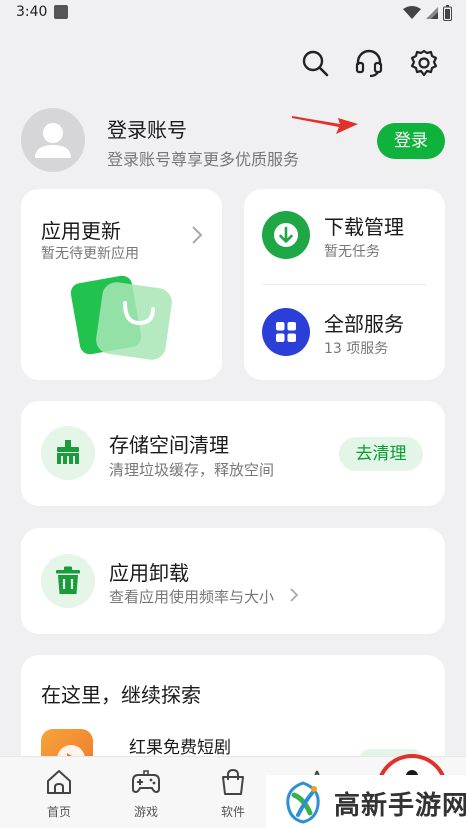 The image size is (466, 828). Describe the element at coordinates (68, 581) in the screenshot. I see `trash-icon` at that location.